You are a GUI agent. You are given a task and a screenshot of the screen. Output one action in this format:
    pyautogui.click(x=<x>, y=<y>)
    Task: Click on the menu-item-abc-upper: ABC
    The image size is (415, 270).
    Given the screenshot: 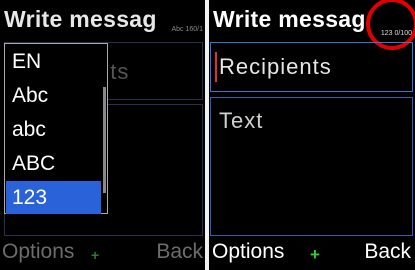 What is the action you would take?
    pyautogui.click(x=53, y=163)
    